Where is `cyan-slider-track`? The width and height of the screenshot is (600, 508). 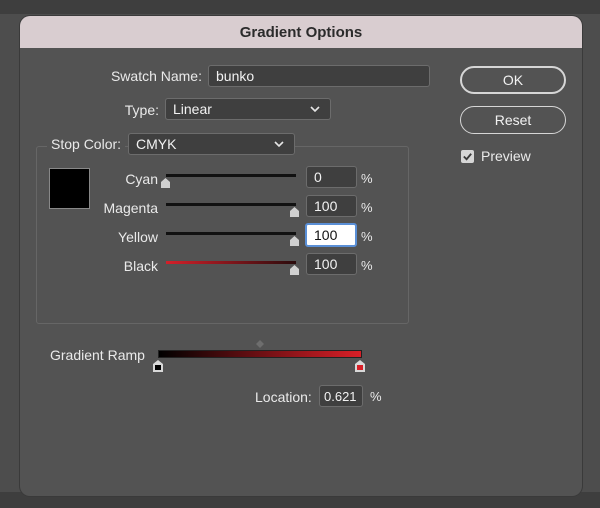
cyan-slider-track is located at coordinates (231, 175).